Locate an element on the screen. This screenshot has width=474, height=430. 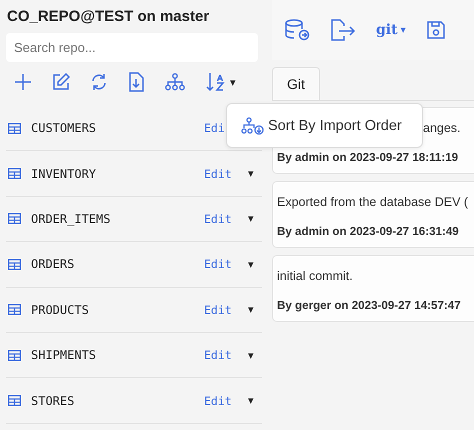
commit-message: initial commit. is located at coordinates (315, 276).